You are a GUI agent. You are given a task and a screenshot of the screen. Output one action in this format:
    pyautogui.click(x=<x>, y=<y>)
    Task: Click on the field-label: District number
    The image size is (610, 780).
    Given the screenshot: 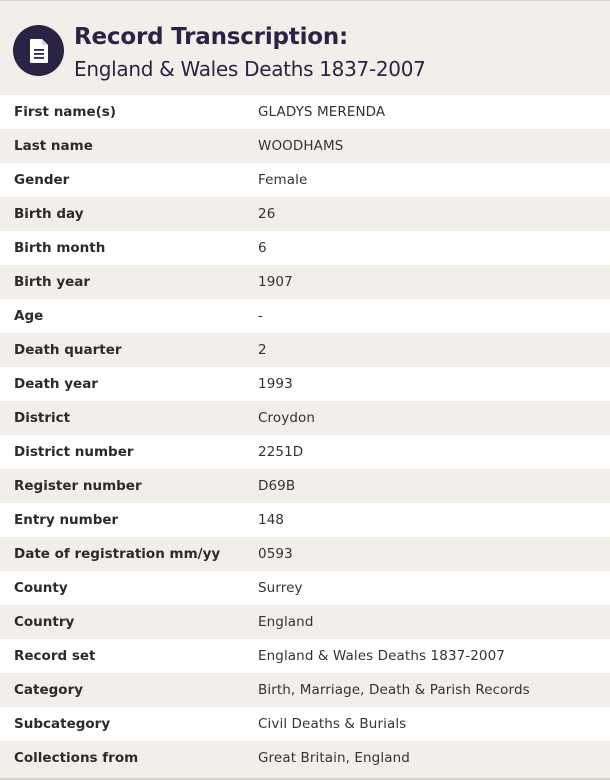 What is the action you would take?
    pyautogui.click(x=74, y=452)
    